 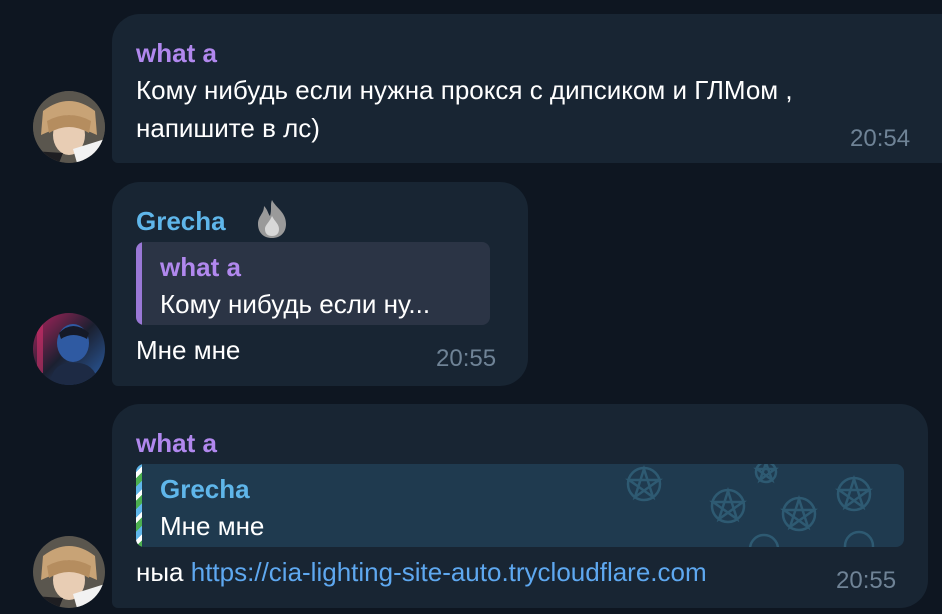 What do you see at coordinates (750, 505) in the screenshot?
I see `pentagram-pattern` at bounding box center [750, 505].